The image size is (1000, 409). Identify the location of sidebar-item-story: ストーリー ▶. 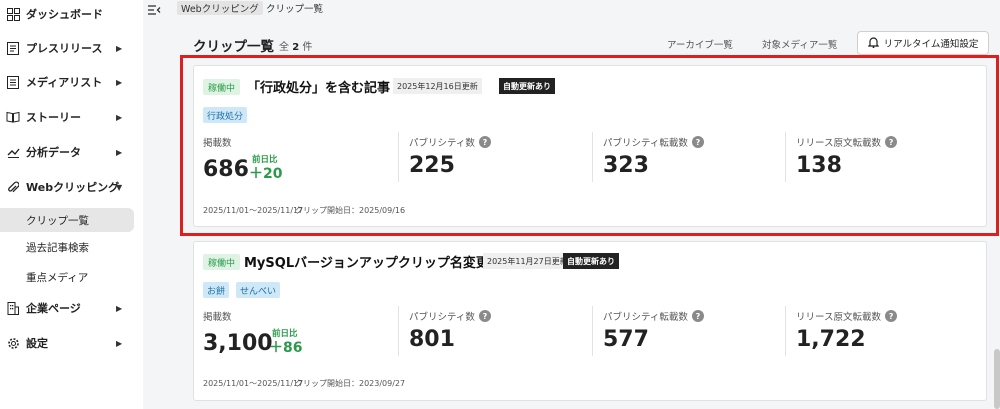
(71, 117).